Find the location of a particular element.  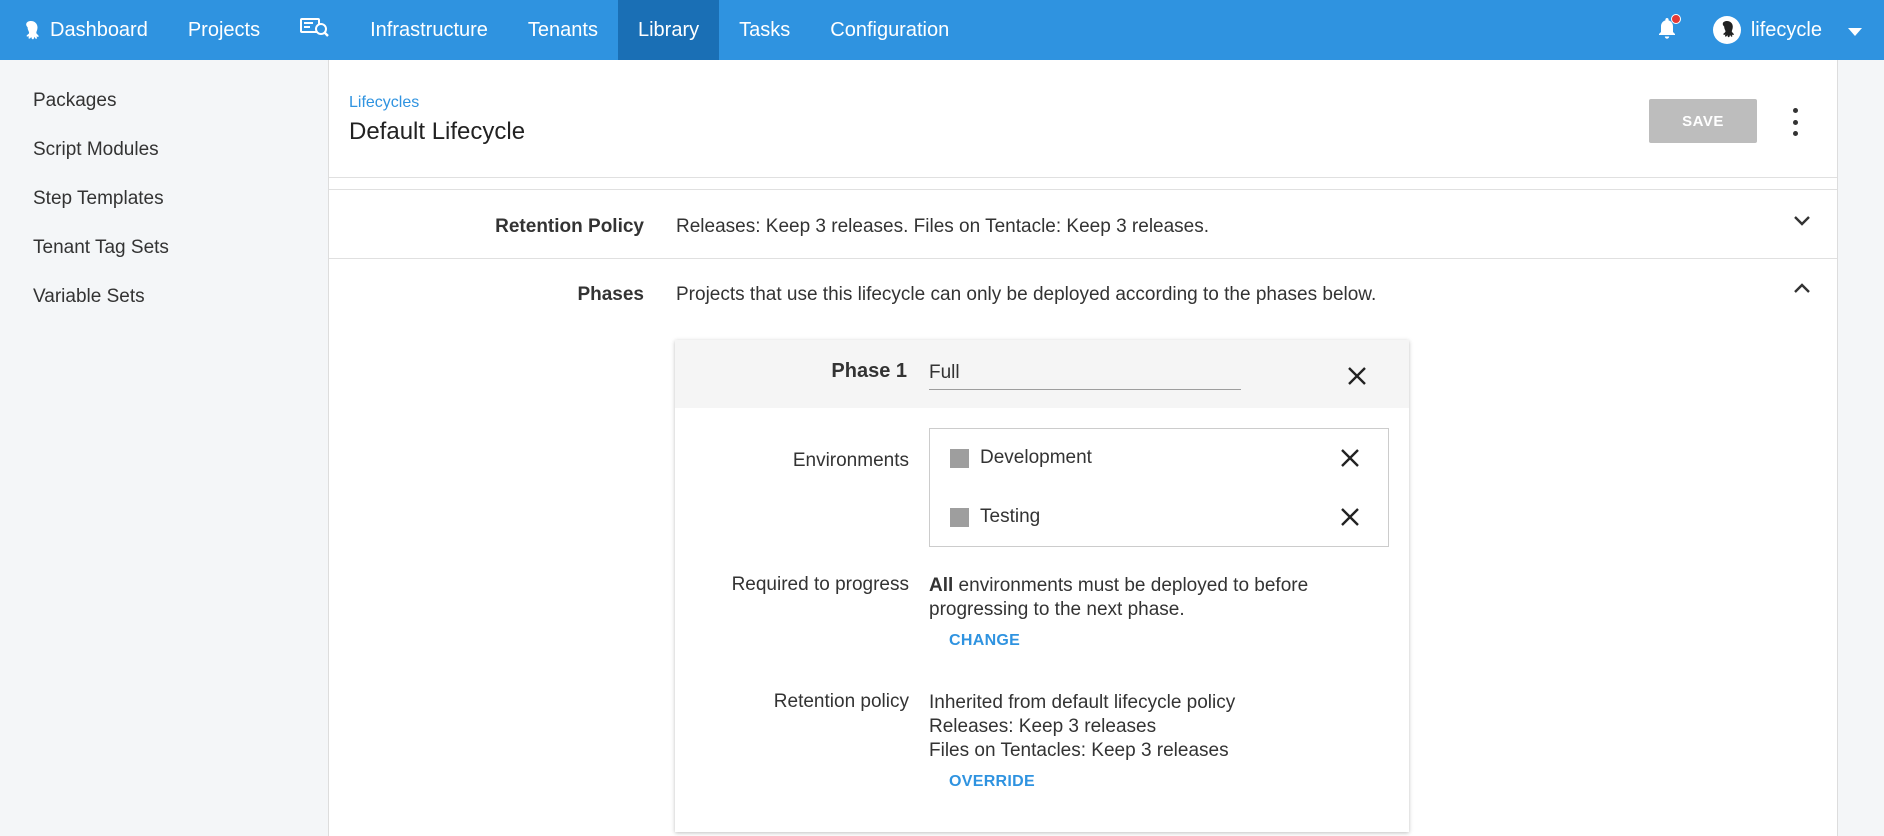

nav-projects: Projects is located at coordinates (224, 30).